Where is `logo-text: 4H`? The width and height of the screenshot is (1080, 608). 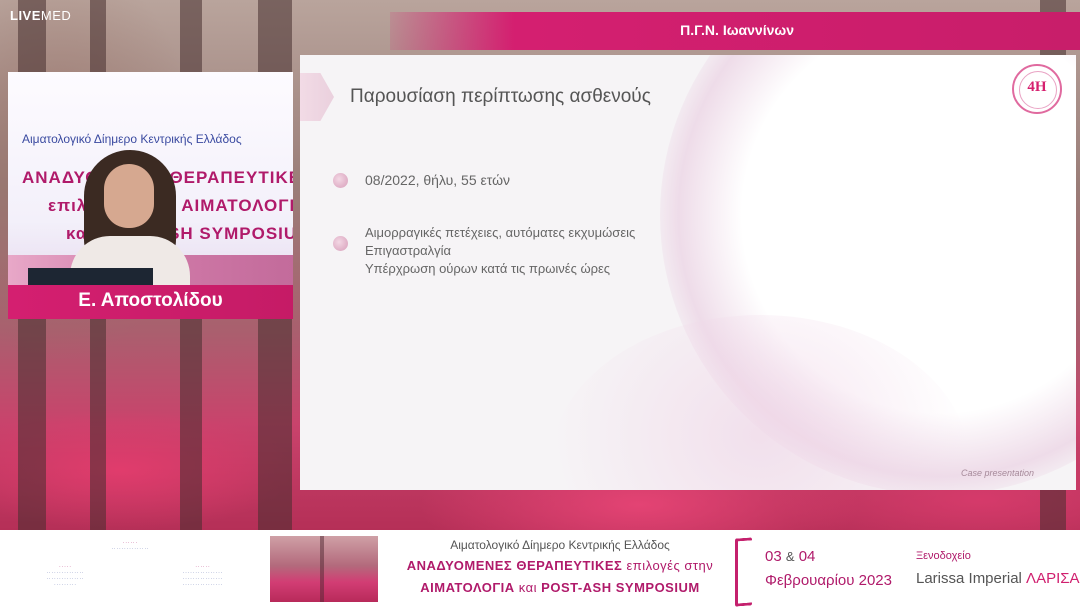
logo-text: 4H is located at coordinates (1037, 87).